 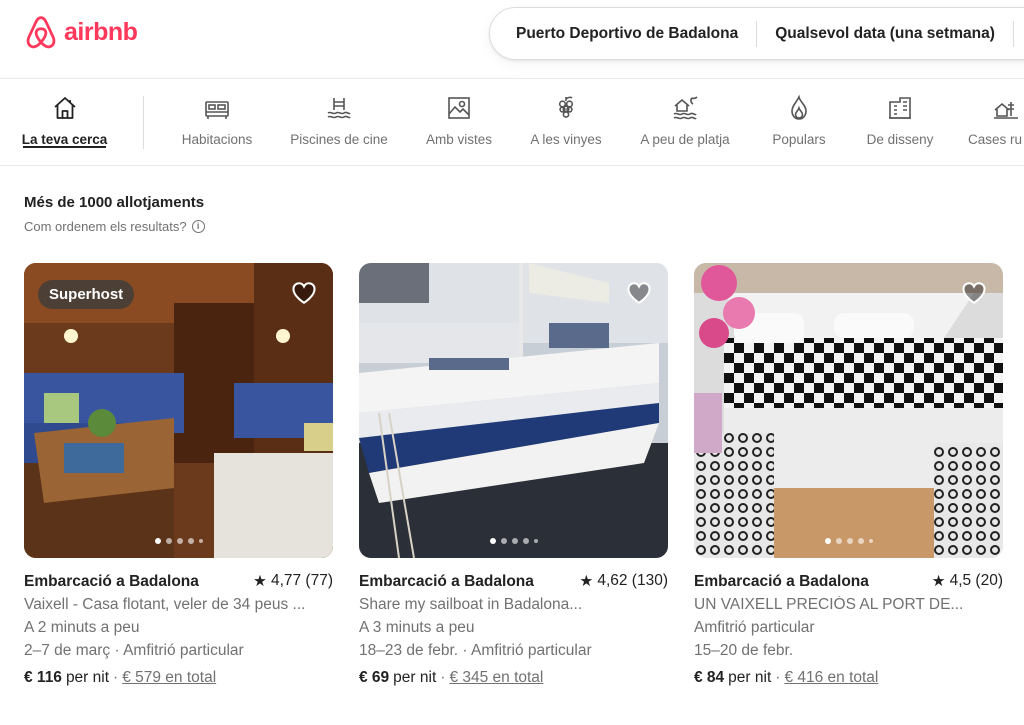 What do you see at coordinates (799, 108) in the screenshot?
I see `flame-icon` at bounding box center [799, 108].